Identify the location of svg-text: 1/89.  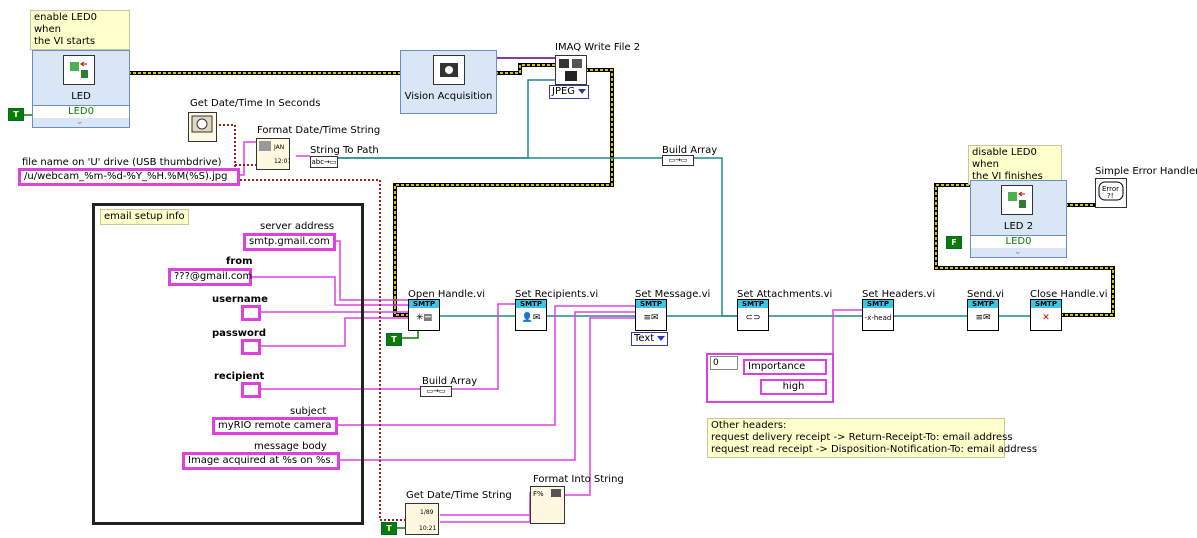
(427, 512).